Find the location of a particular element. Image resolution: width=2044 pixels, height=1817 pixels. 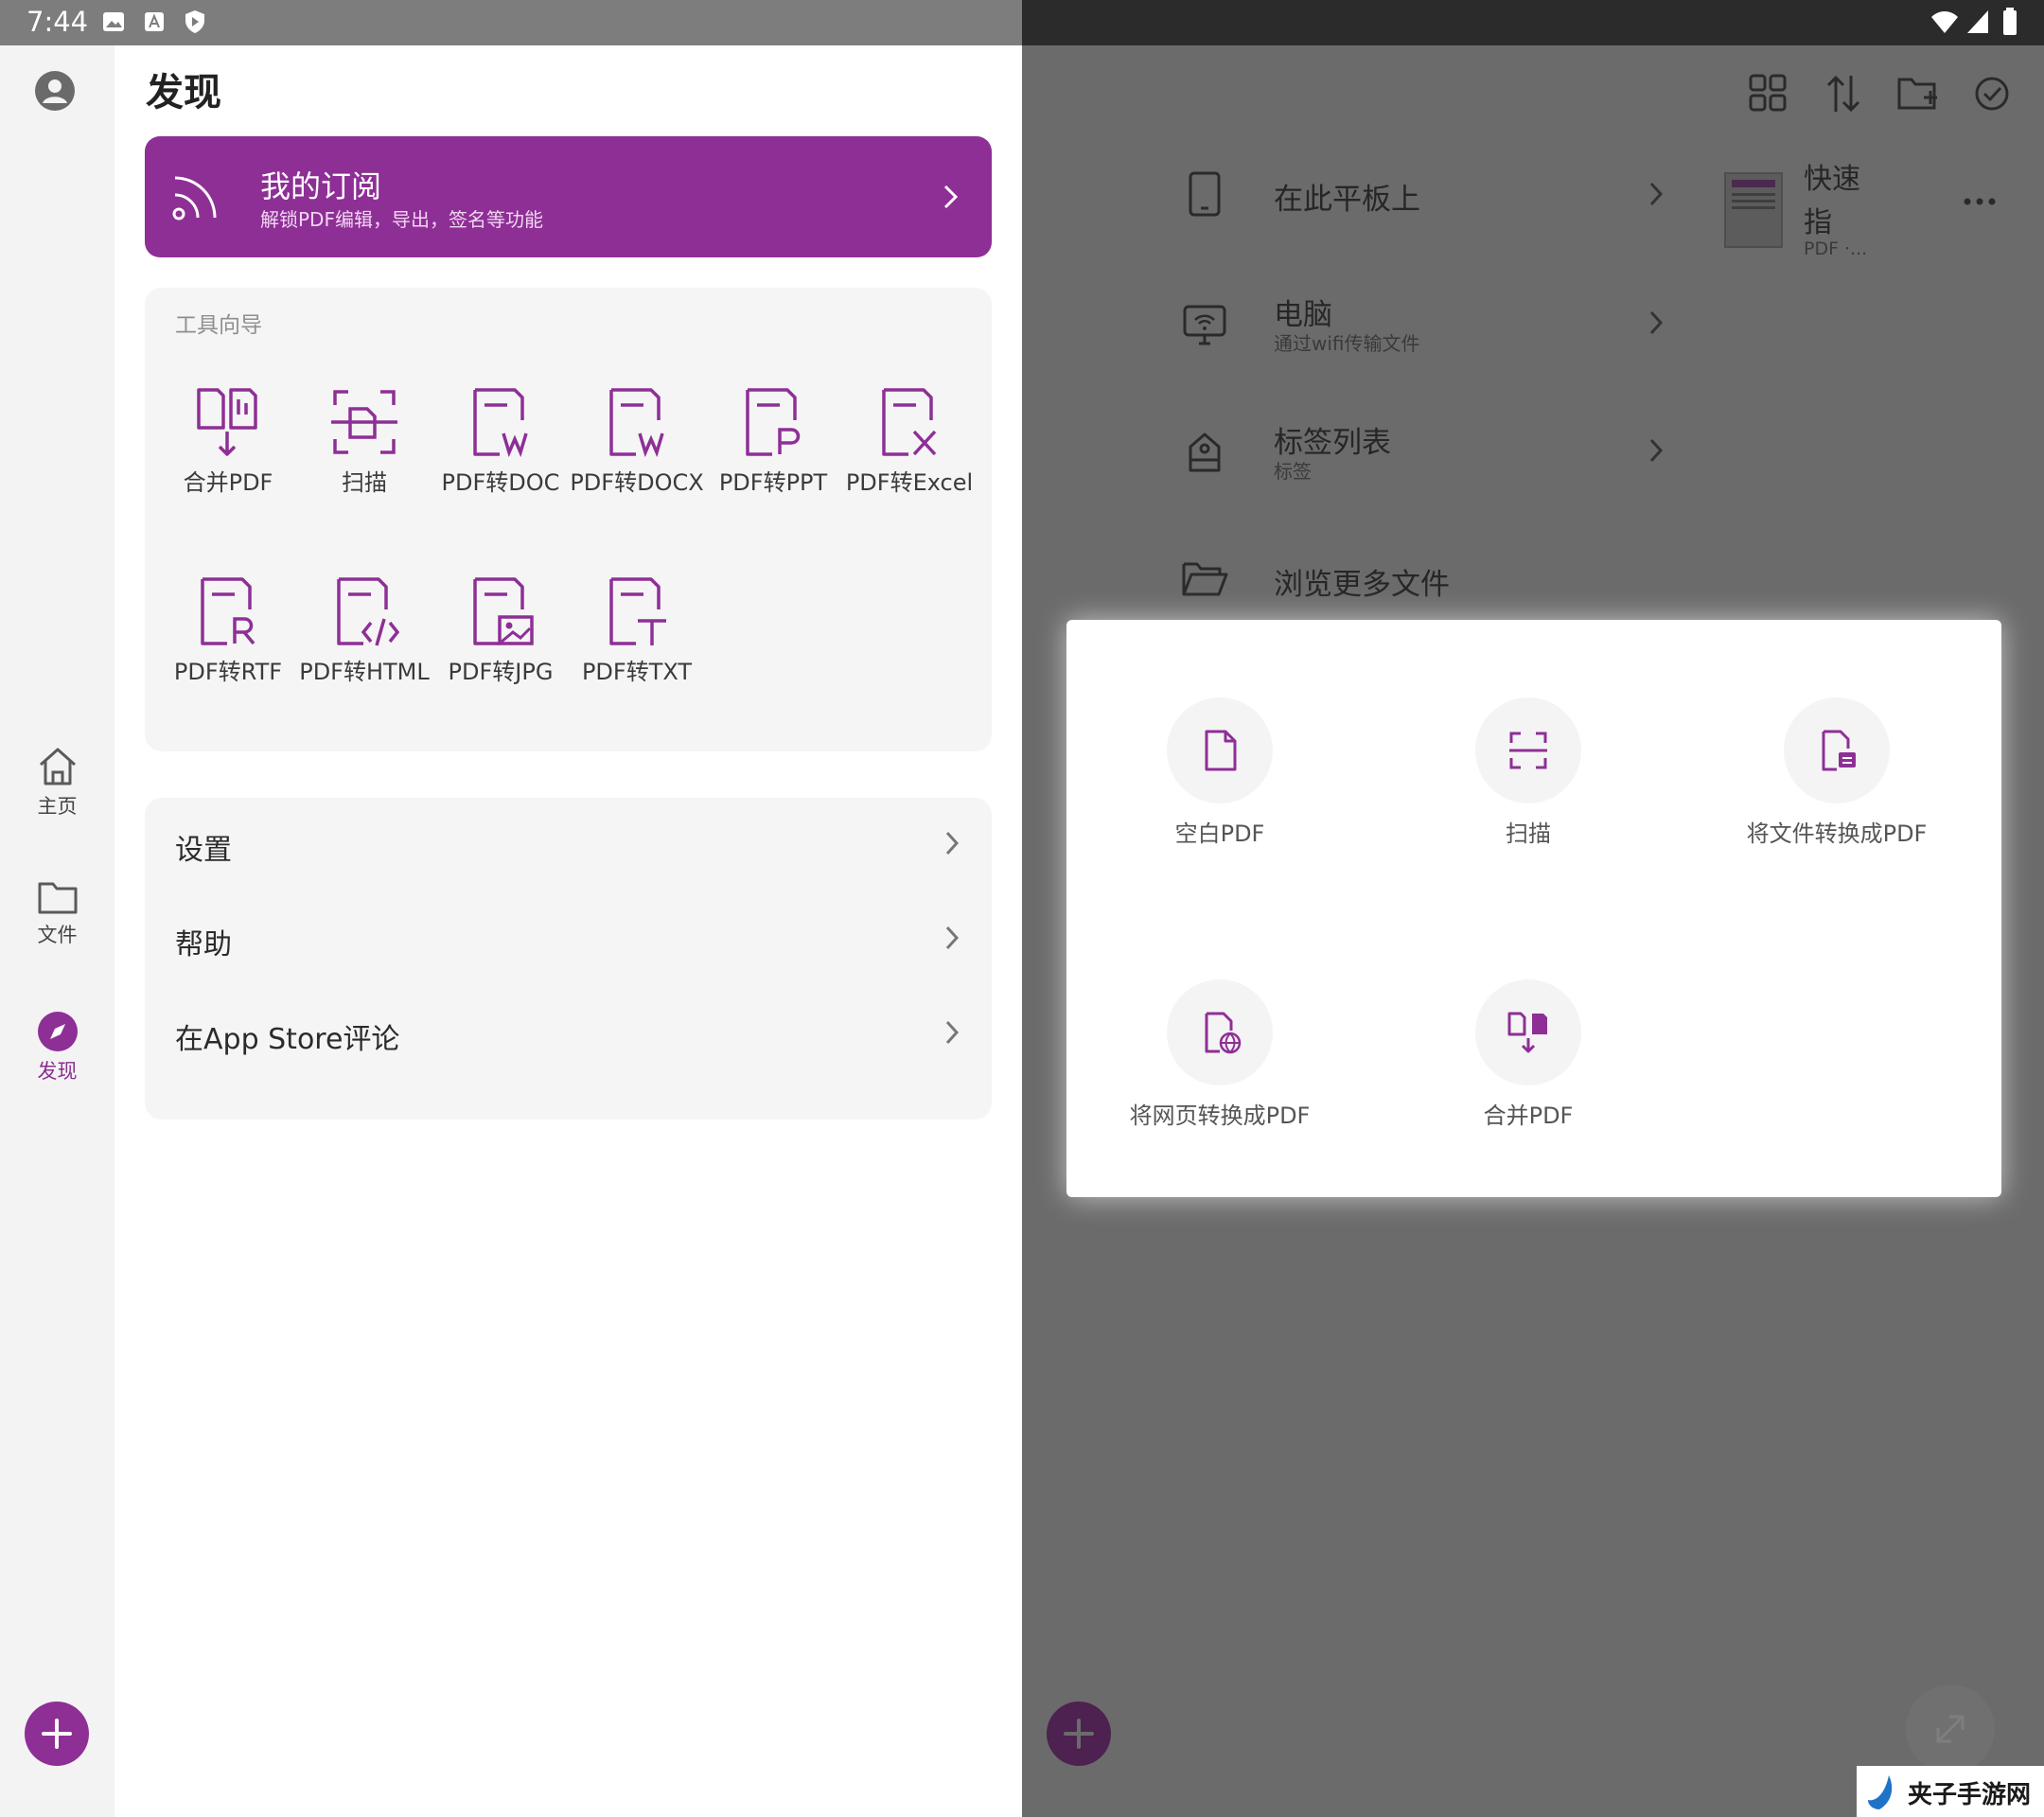

tool-item: 合并PDF is located at coordinates (228, 441).